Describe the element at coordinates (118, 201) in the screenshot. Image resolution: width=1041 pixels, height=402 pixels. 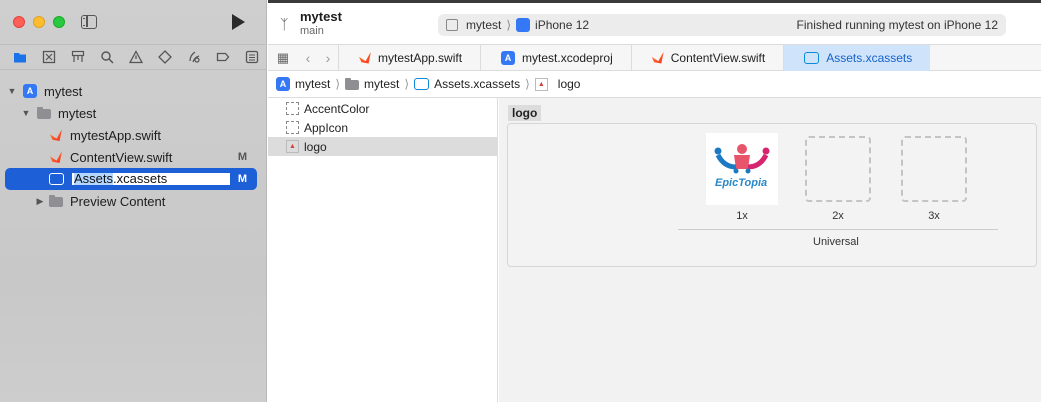
I see `tree-group-label: Preview Content` at that location.